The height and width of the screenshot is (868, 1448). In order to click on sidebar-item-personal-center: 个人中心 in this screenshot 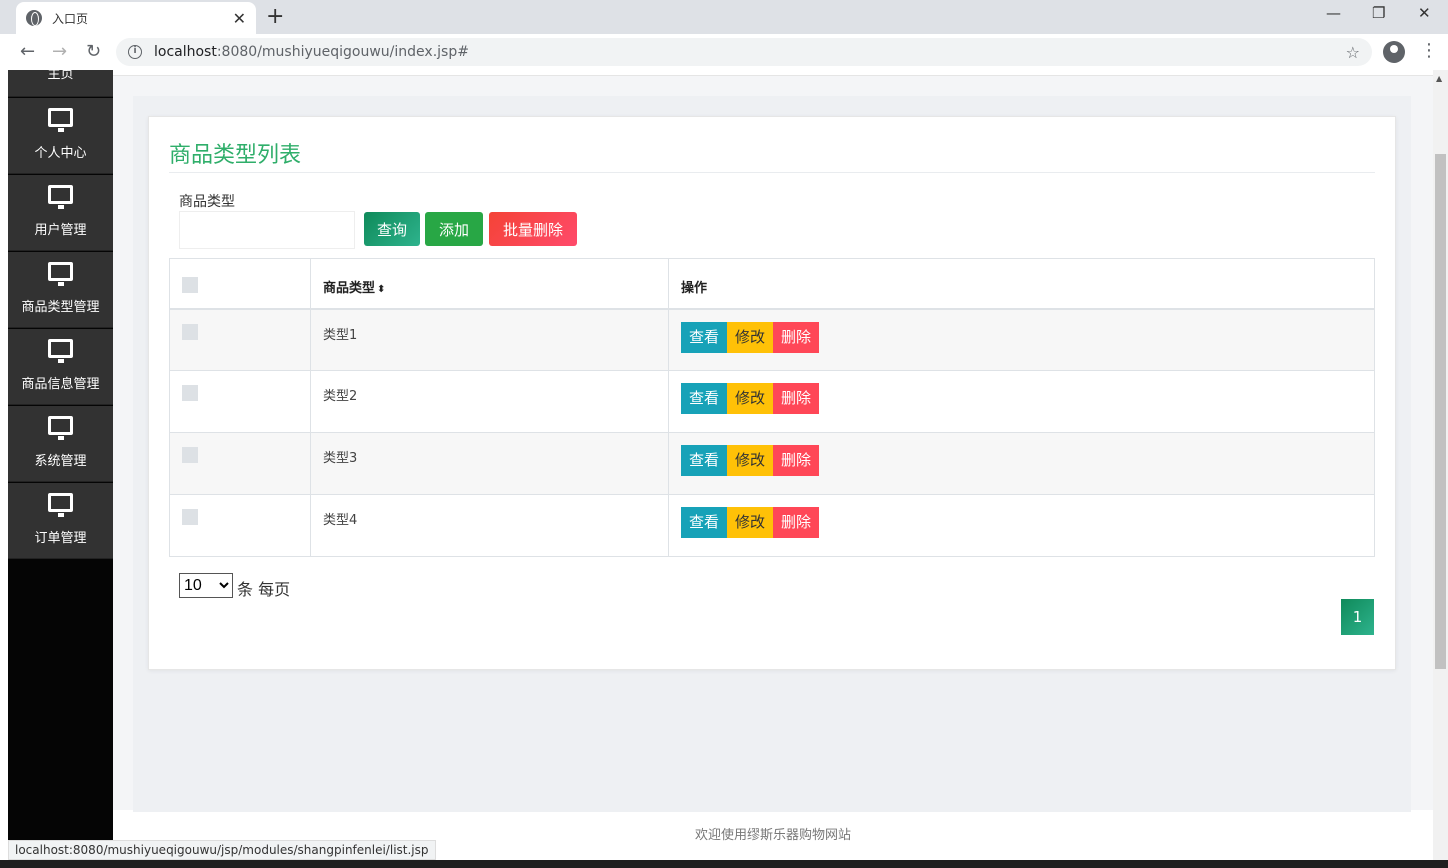, I will do `click(60, 136)`.